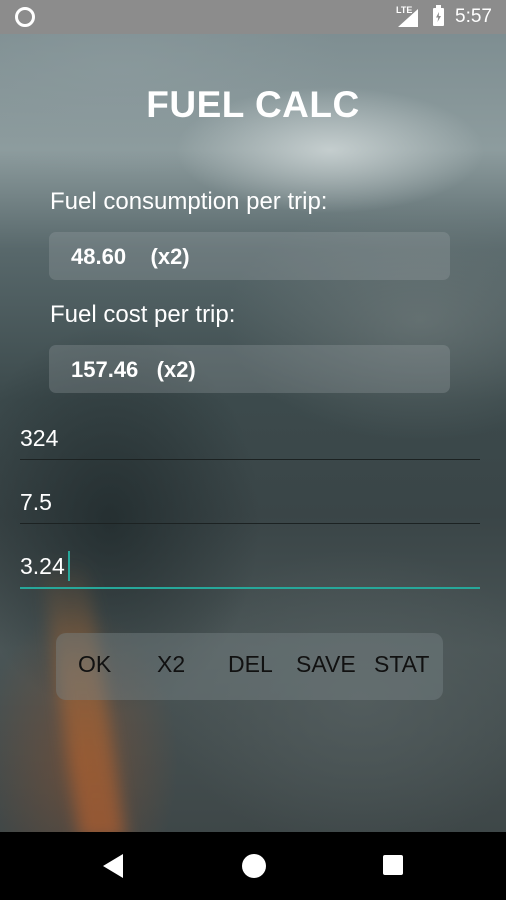 The width and height of the screenshot is (506, 900). I want to click on delete-button: DEL, so click(250, 664).